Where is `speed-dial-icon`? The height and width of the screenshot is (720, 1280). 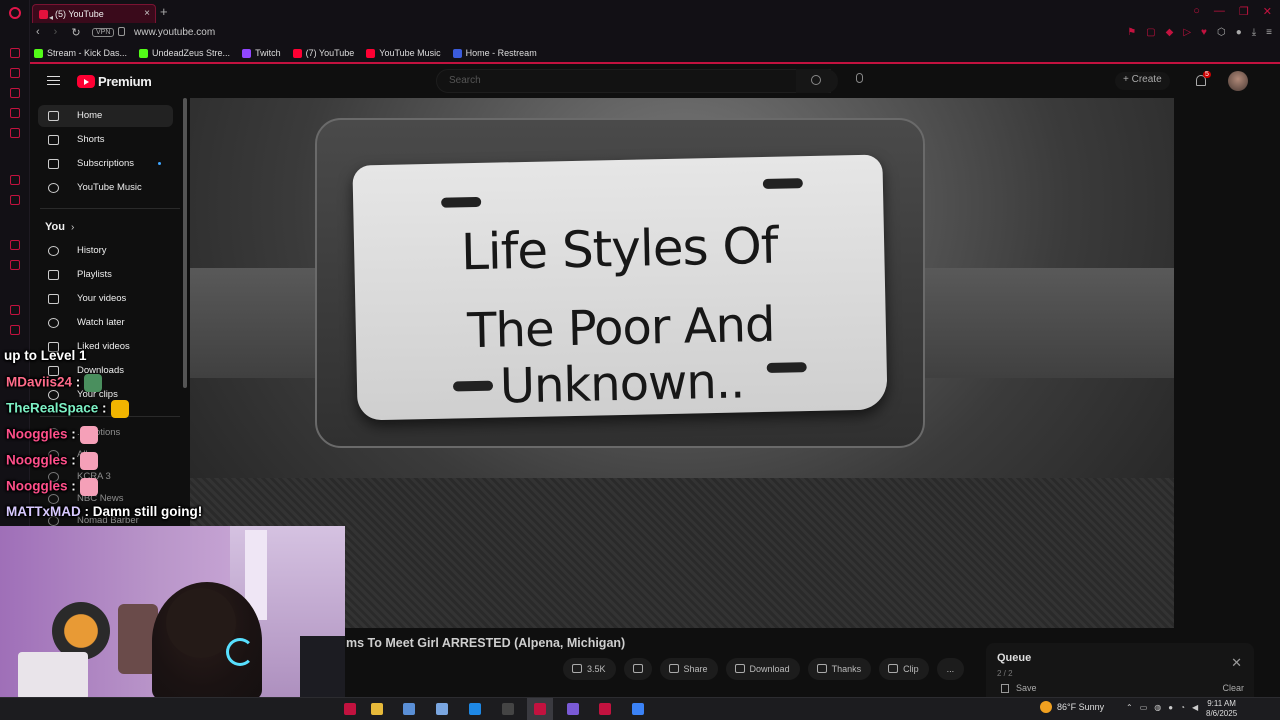 speed-dial-icon is located at coordinates (15, 53).